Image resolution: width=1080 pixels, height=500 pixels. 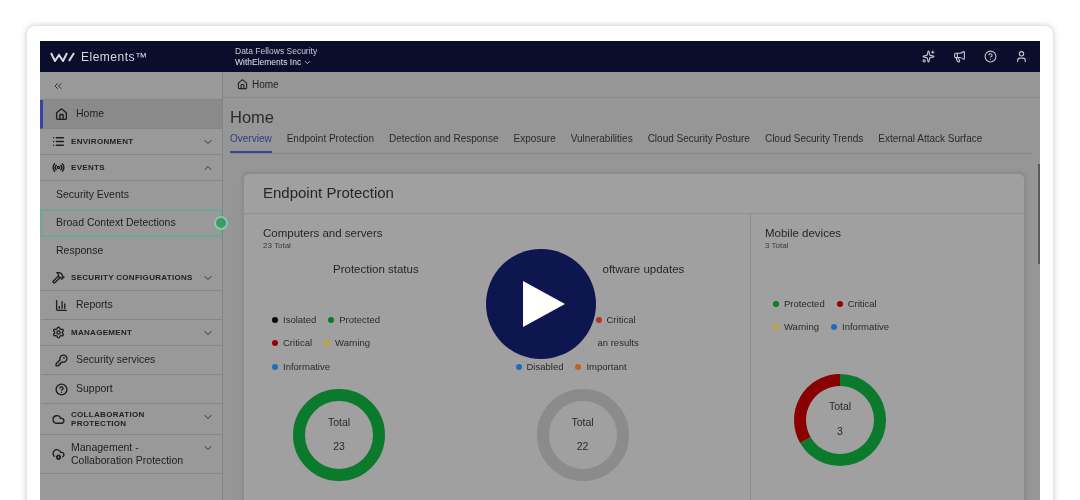 I want to click on sidebar-item: Support, so click(x=131, y=389).